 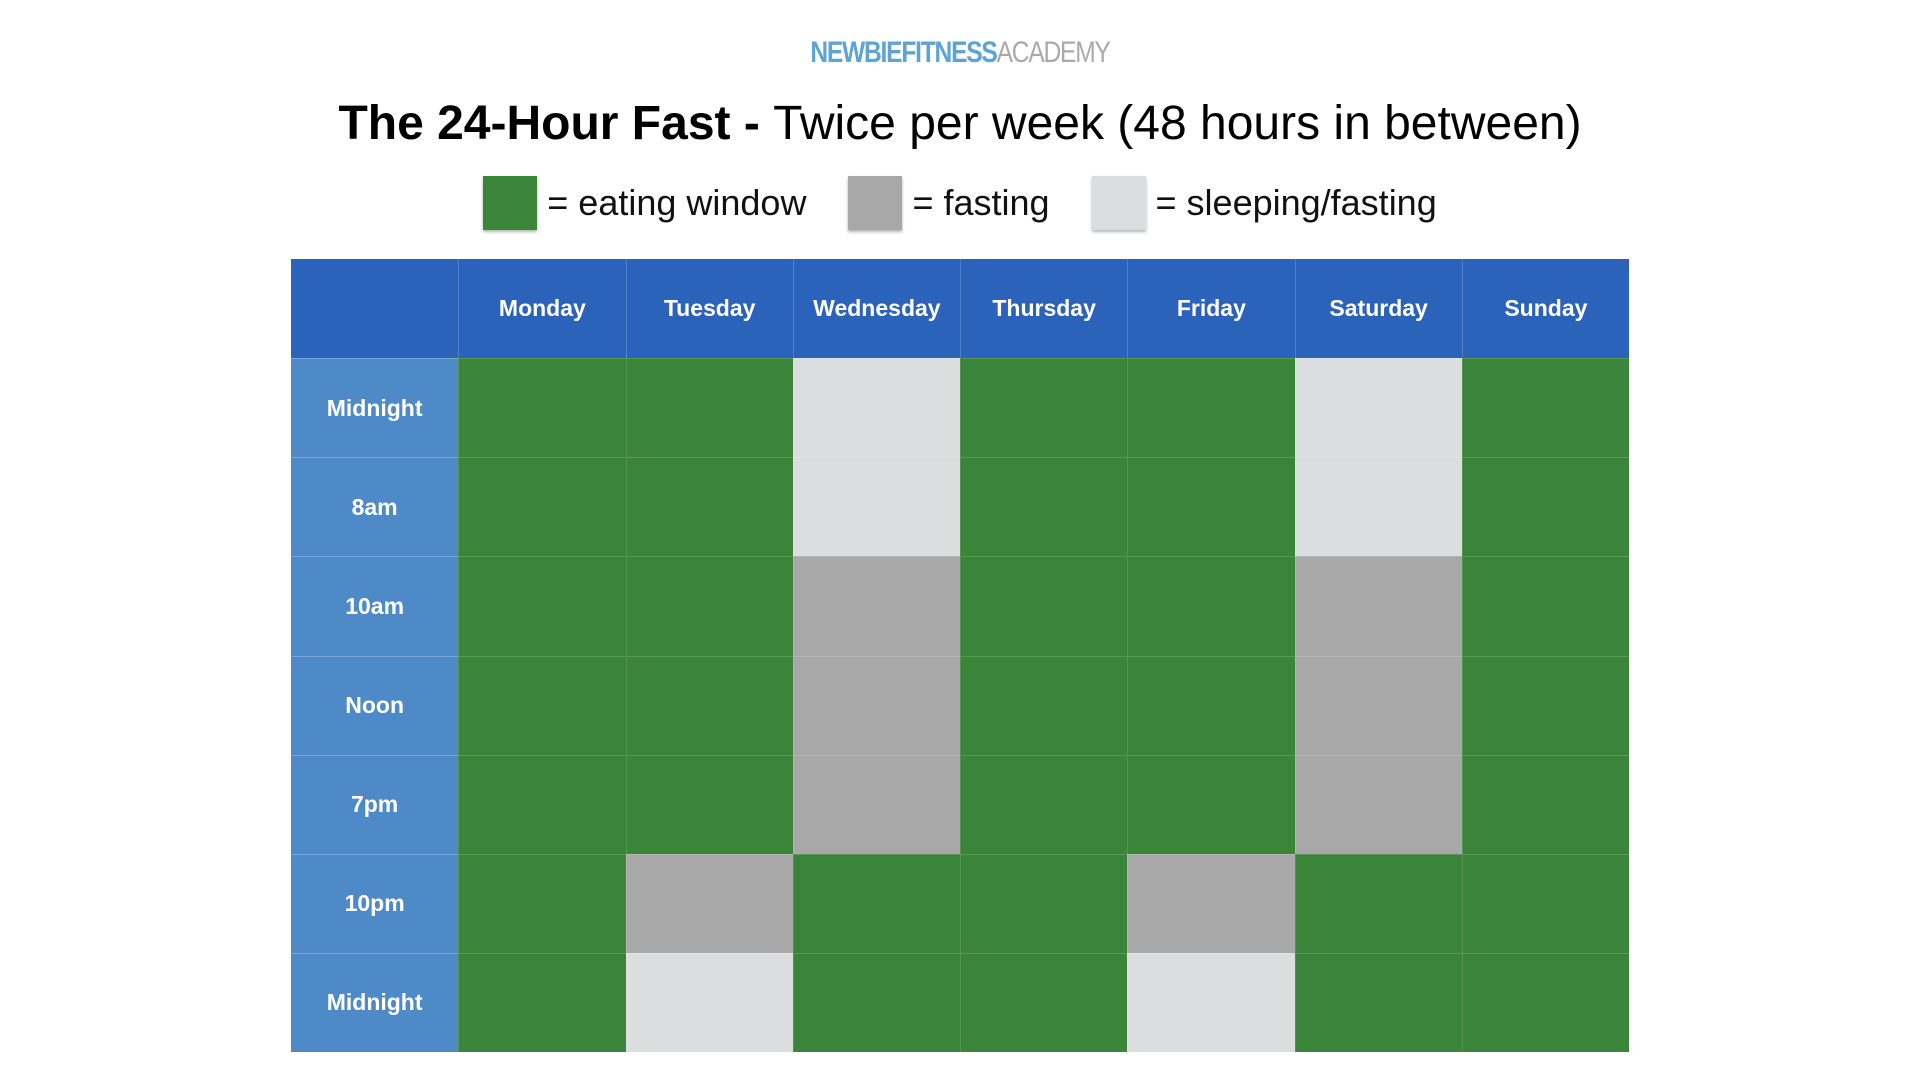 What do you see at coordinates (876, 705) in the screenshot?
I see `cell-fast-wednesday-noon` at bounding box center [876, 705].